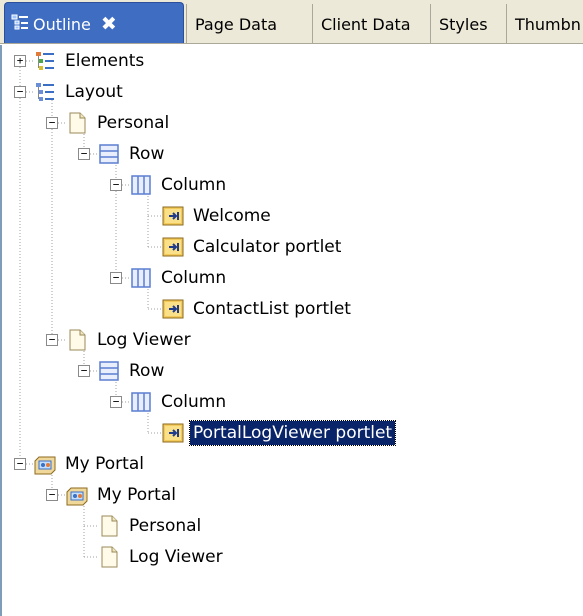 The image size is (583, 616). I want to click on tab-client-data: Client Data, so click(371, 23).